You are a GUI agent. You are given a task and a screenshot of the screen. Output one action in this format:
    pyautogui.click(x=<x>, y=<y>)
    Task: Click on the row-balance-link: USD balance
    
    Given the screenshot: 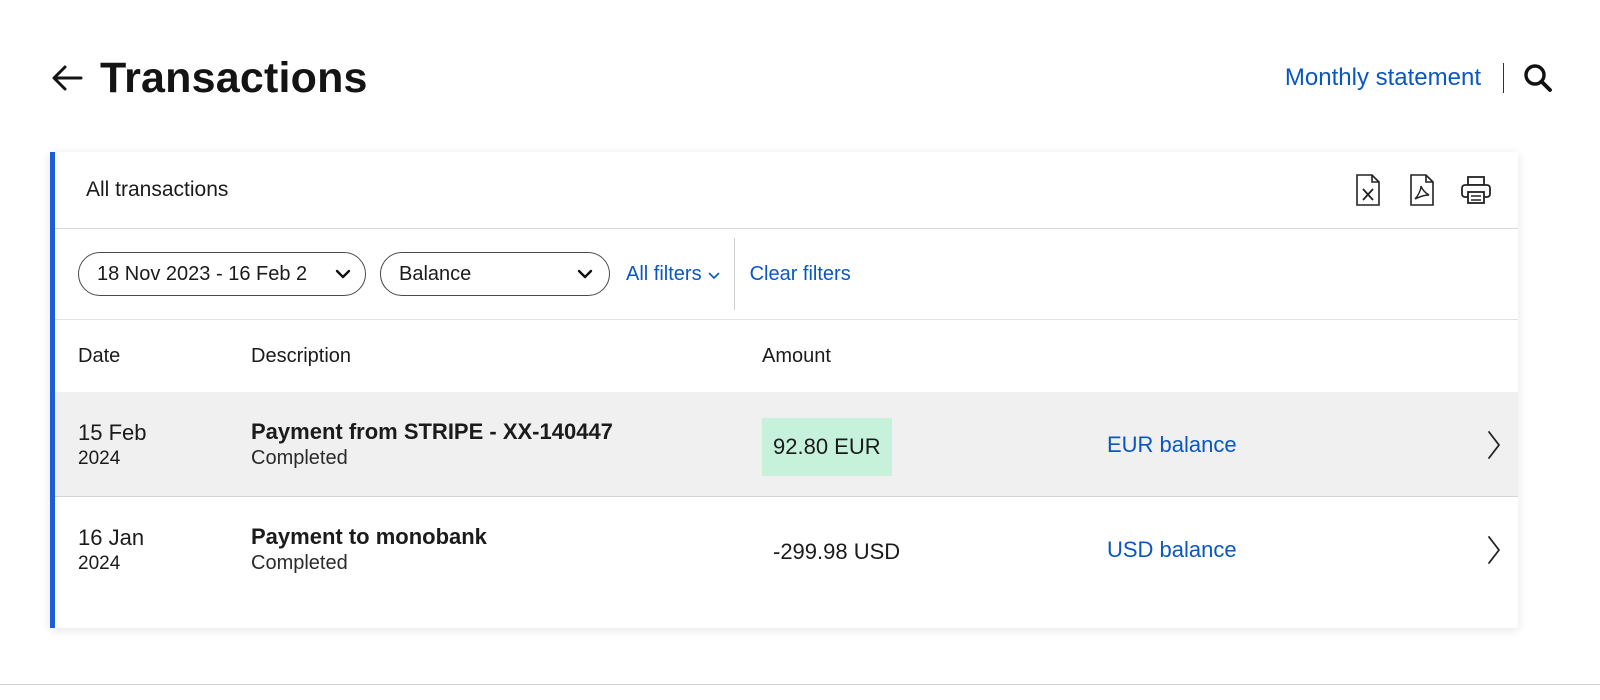 What is the action you would take?
    pyautogui.click(x=1172, y=550)
    